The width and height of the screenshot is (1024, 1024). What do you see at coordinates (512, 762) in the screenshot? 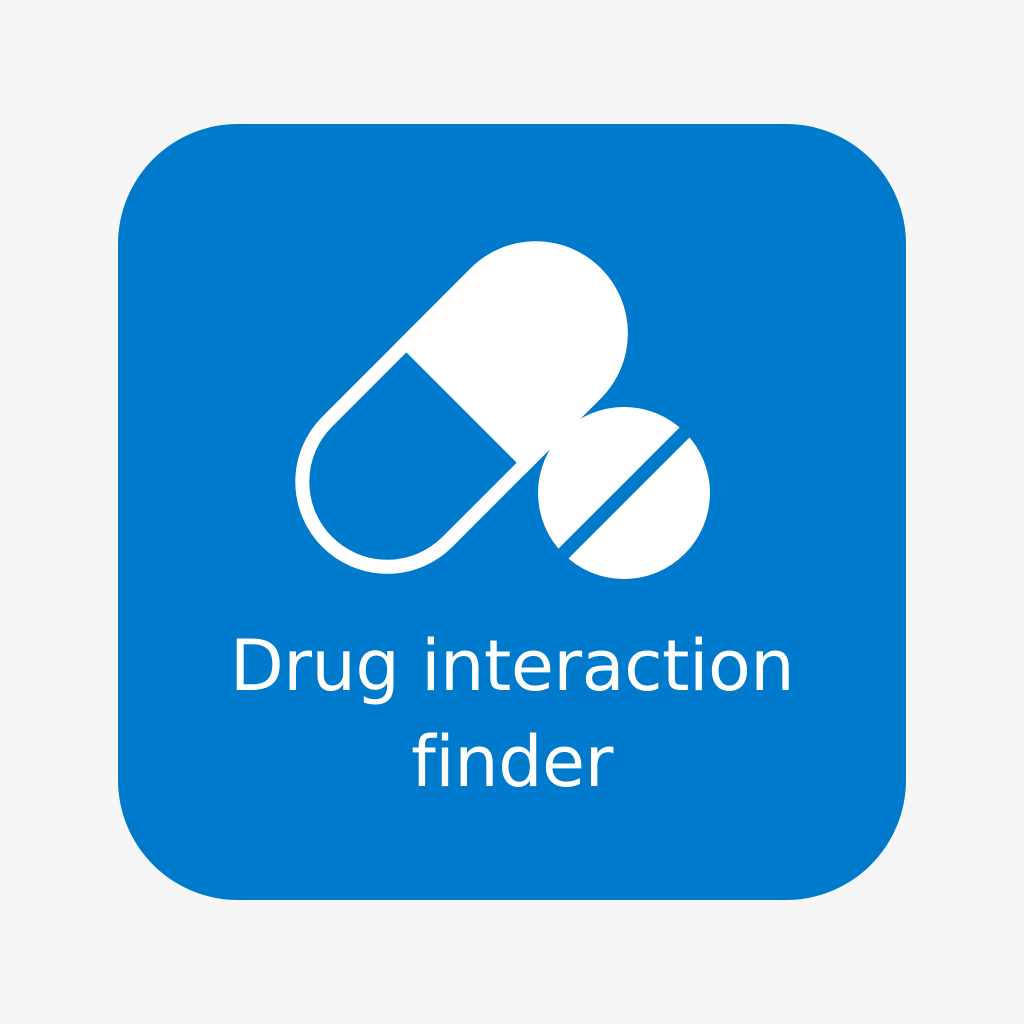
I see `app-label-line-2: finder` at bounding box center [512, 762].